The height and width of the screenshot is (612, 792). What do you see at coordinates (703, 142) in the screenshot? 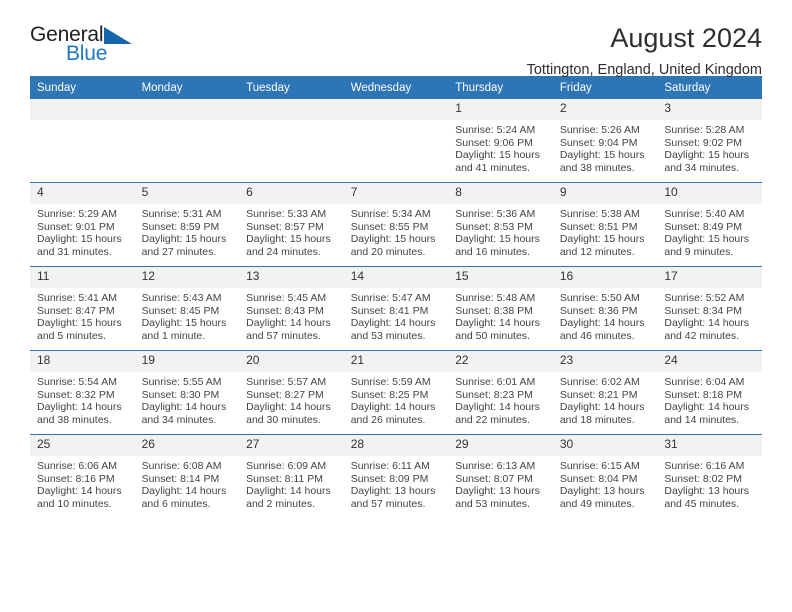
I see `sunset-time: Sunset: 9:02 PM` at bounding box center [703, 142].